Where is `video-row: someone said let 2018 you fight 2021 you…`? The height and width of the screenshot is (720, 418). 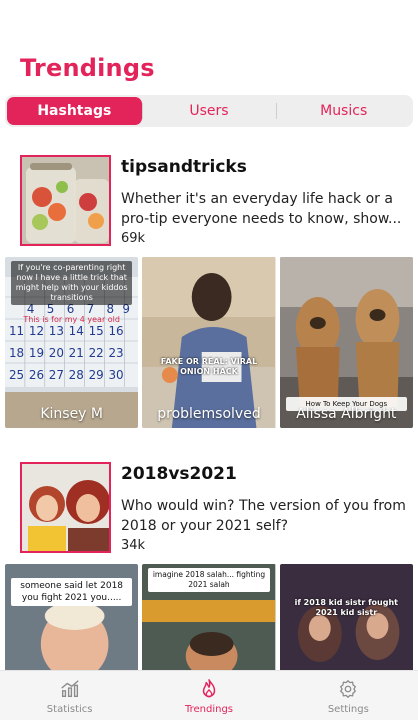
video-row: someone said let 2018 you fight 2021 you… is located at coordinates (209, 619).